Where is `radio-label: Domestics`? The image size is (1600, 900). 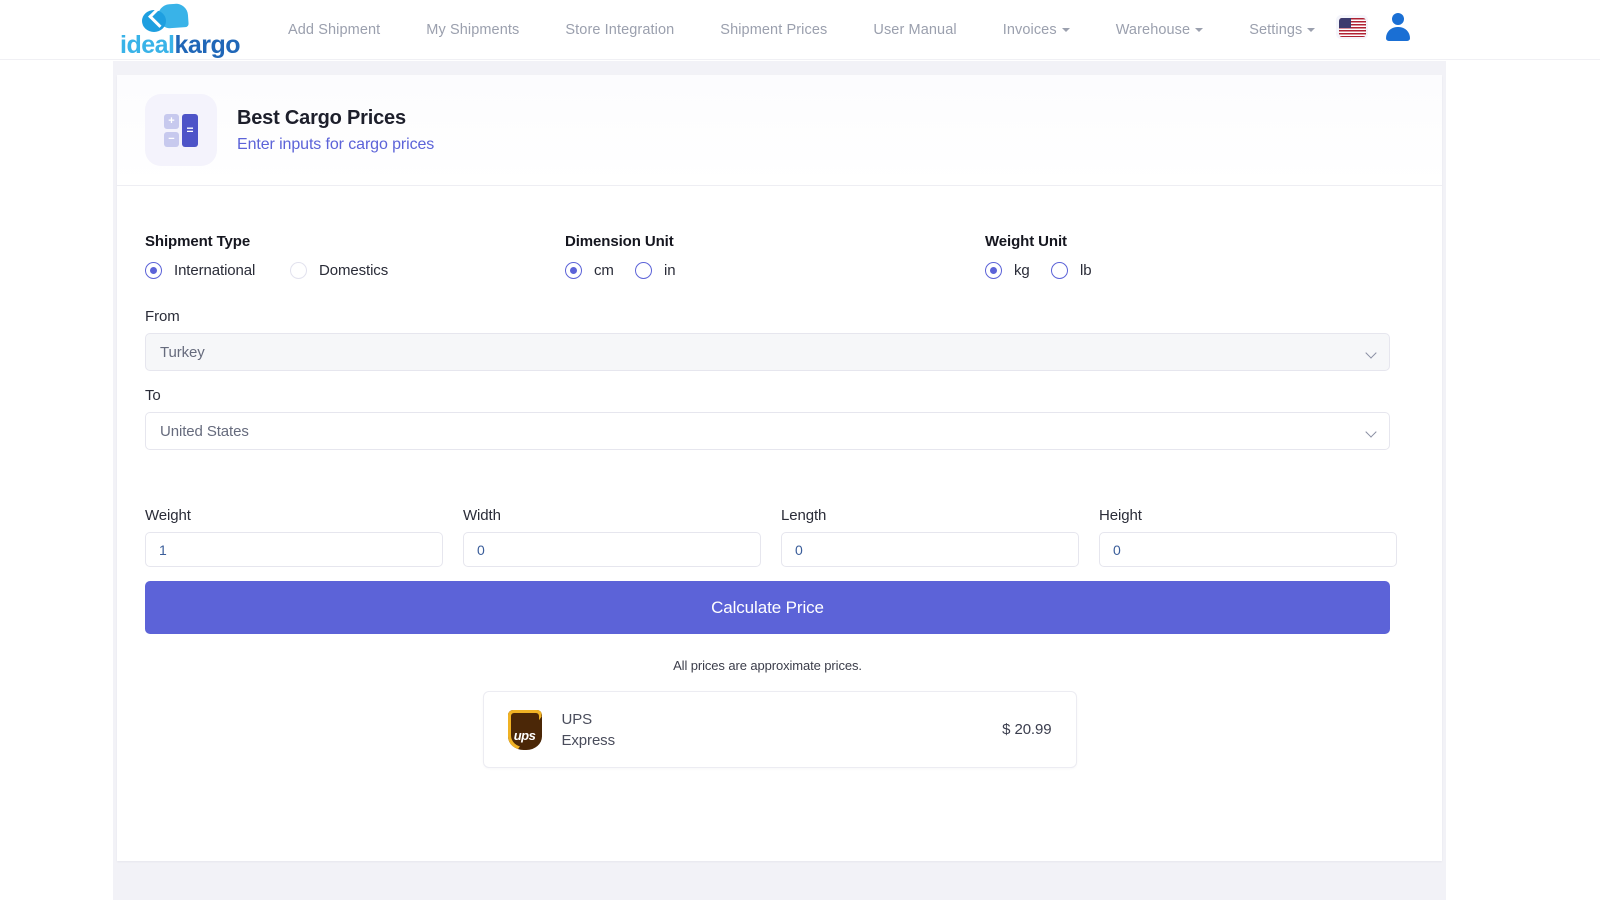
radio-label: Domestics is located at coordinates (354, 270).